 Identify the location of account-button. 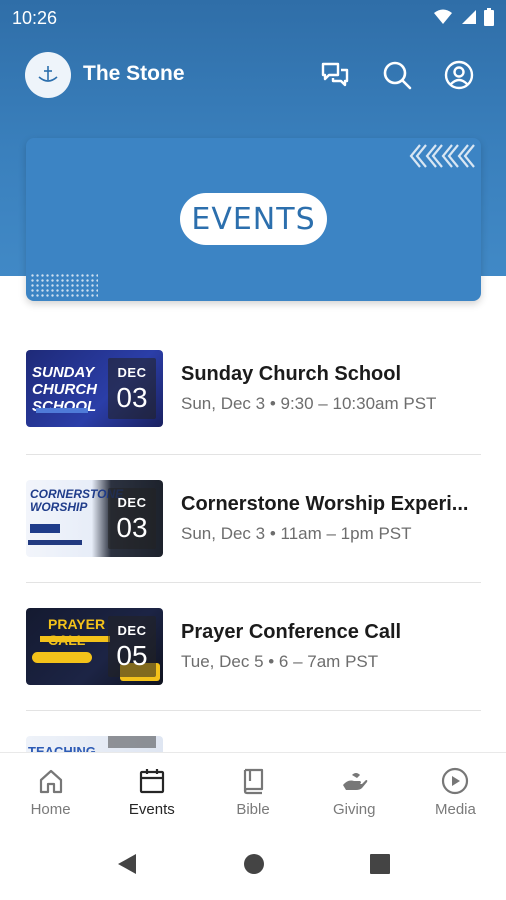
(459, 75).